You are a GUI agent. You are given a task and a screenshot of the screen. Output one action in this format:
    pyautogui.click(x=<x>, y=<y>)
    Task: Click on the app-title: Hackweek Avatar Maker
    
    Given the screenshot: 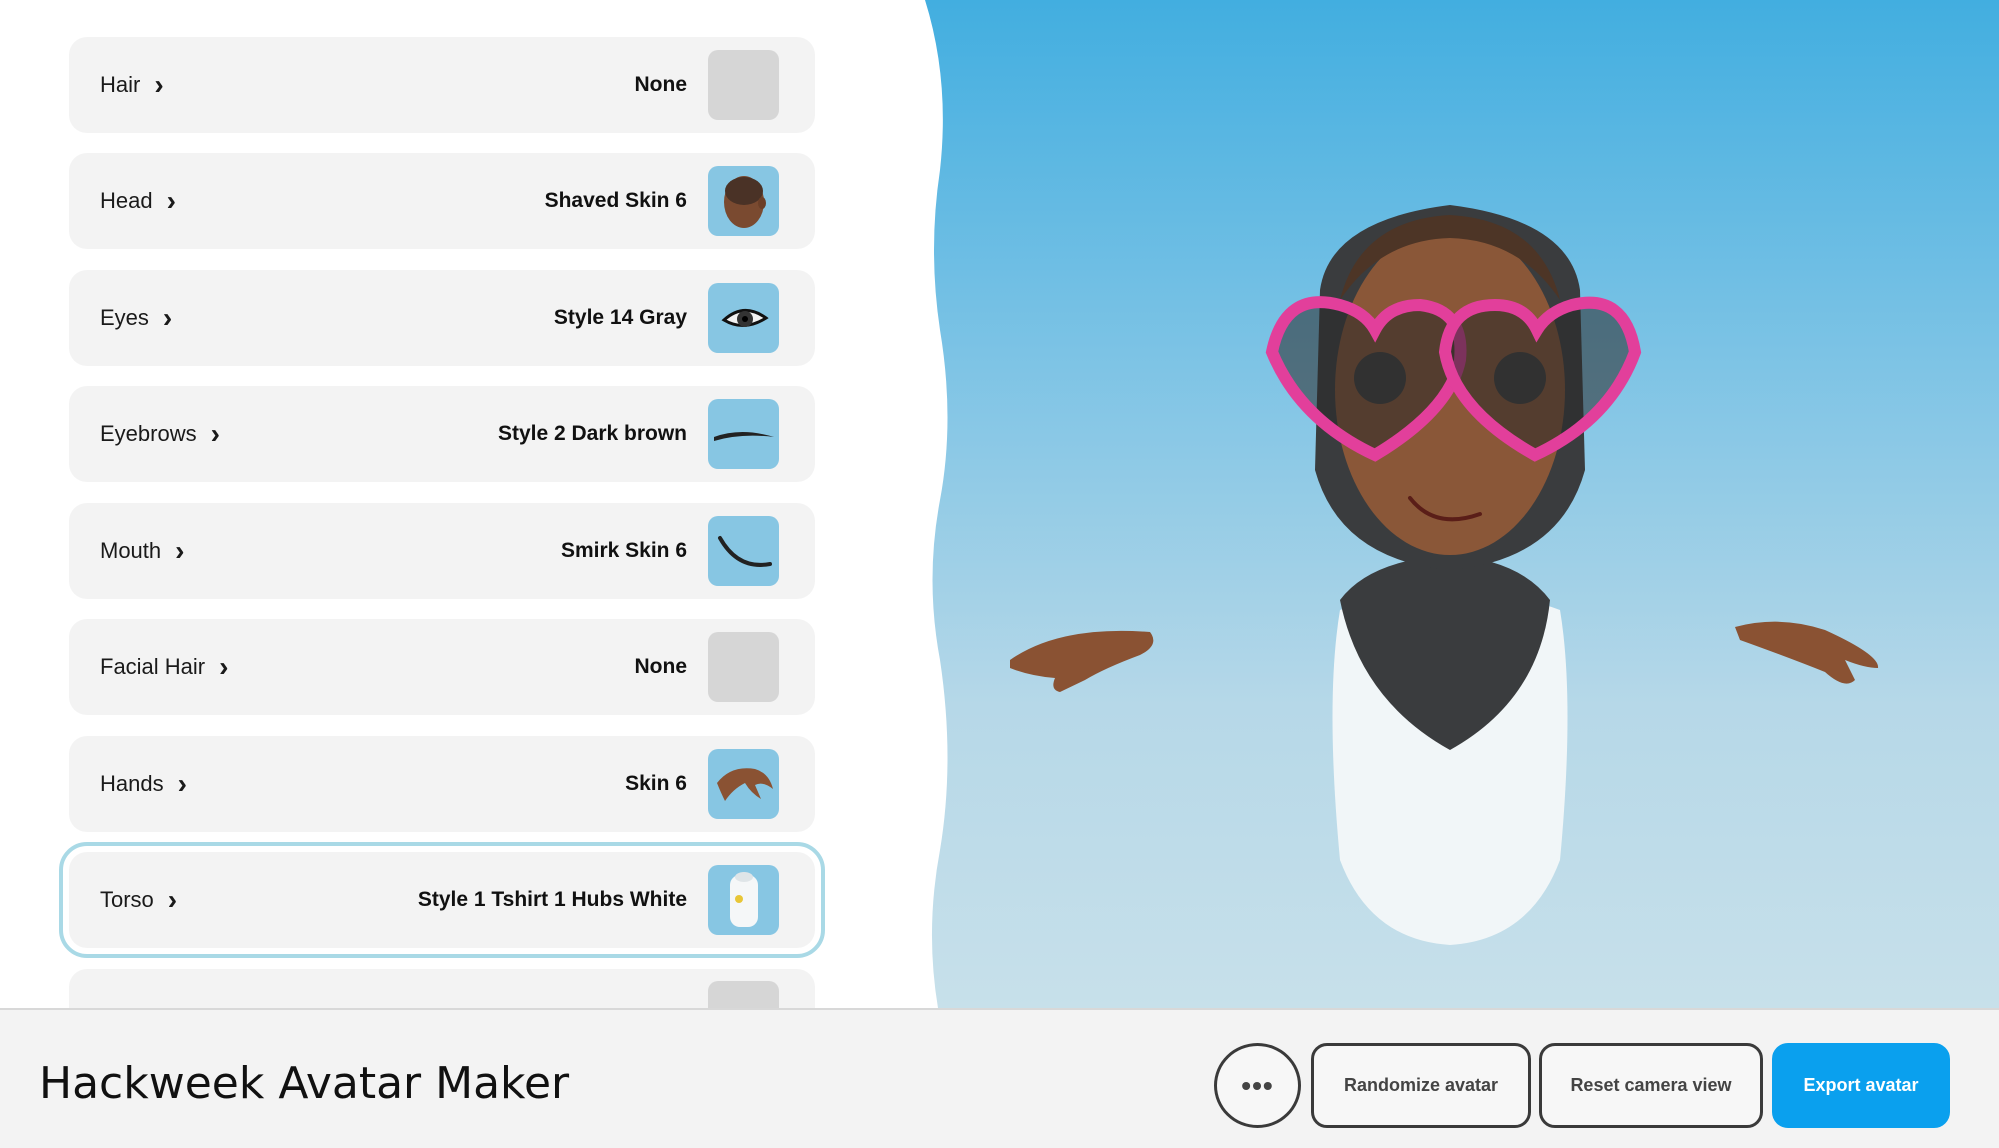 What is the action you would take?
    pyautogui.click(x=304, y=1083)
    